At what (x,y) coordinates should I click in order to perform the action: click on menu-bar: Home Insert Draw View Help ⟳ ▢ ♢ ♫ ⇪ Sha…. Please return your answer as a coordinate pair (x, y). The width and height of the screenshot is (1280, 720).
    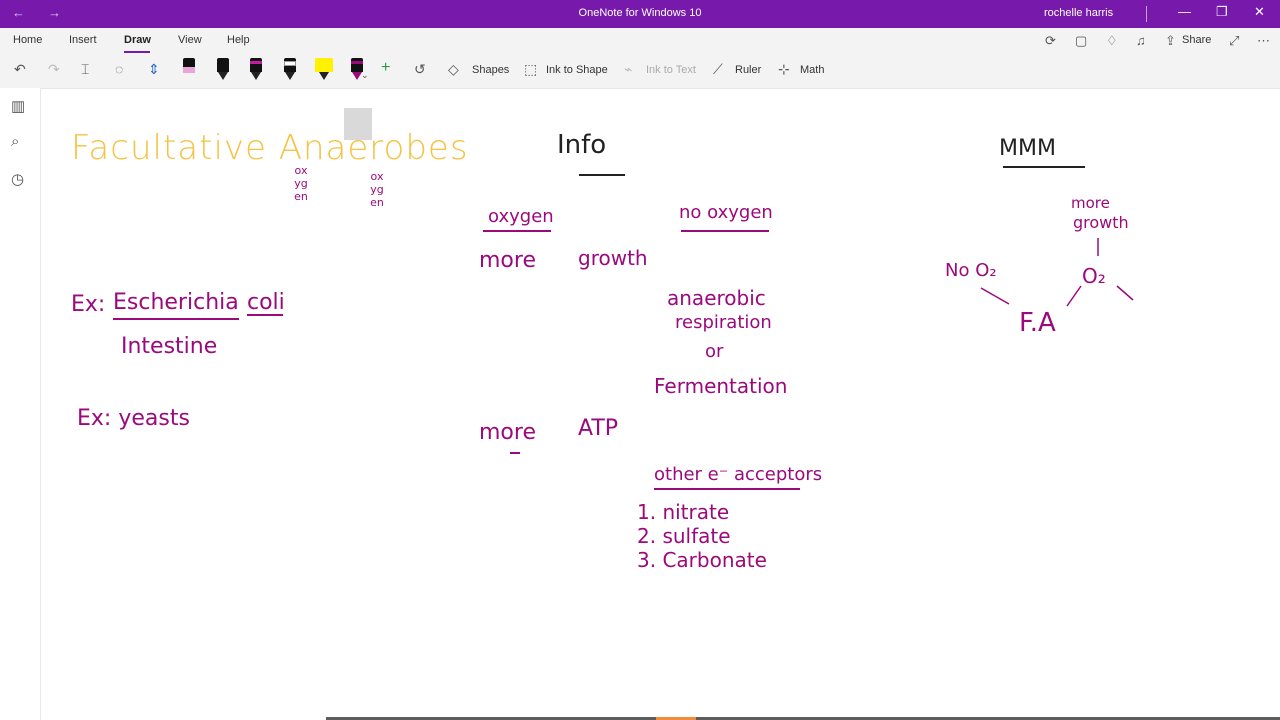
    Looking at the image, I should click on (640, 41).